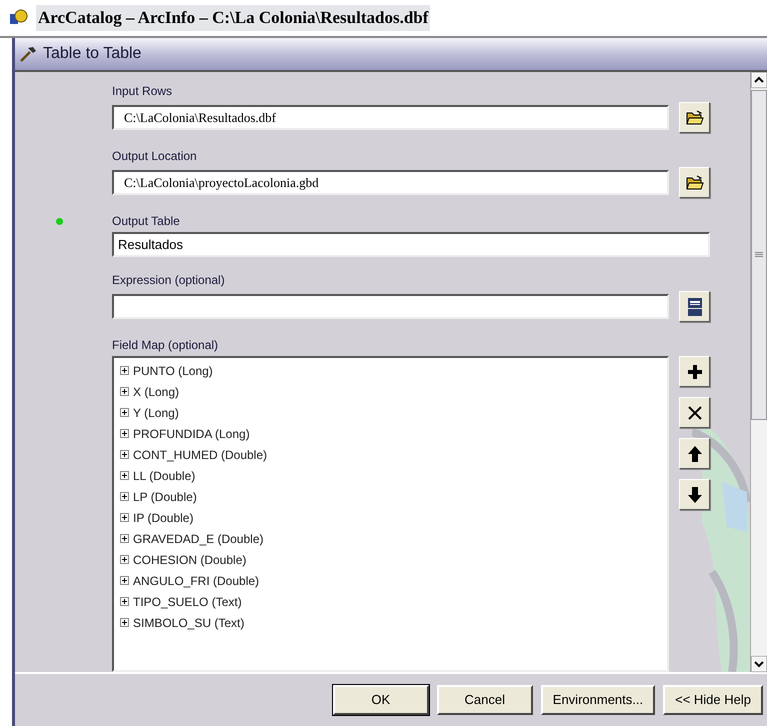 The height and width of the screenshot is (726, 767). Describe the element at coordinates (393, 475) in the screenshot. I see `tree-item: LL (Double)` at that location.